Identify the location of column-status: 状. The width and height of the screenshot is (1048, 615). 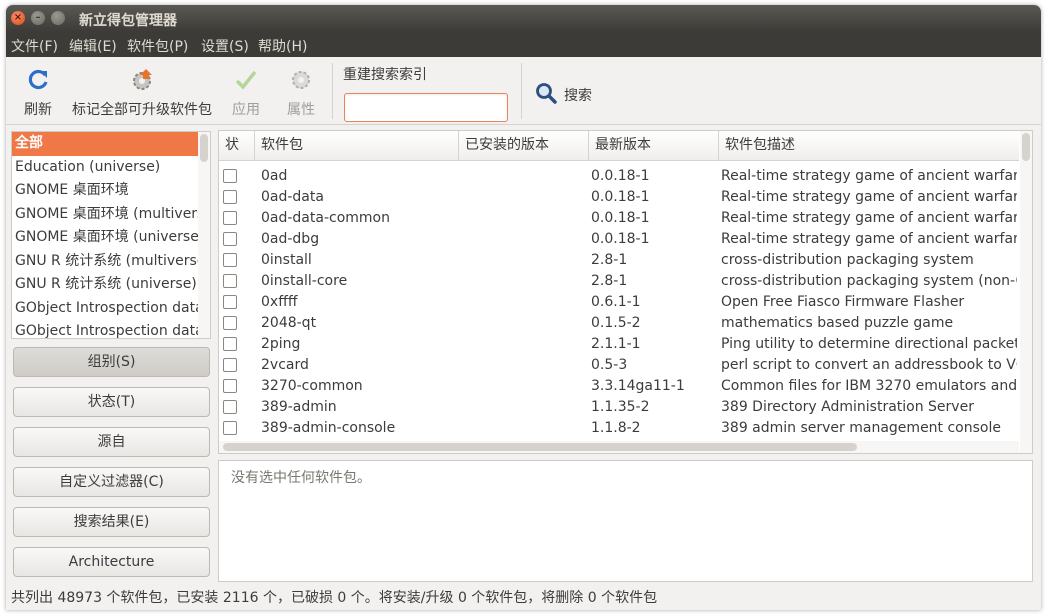
(237, 146).